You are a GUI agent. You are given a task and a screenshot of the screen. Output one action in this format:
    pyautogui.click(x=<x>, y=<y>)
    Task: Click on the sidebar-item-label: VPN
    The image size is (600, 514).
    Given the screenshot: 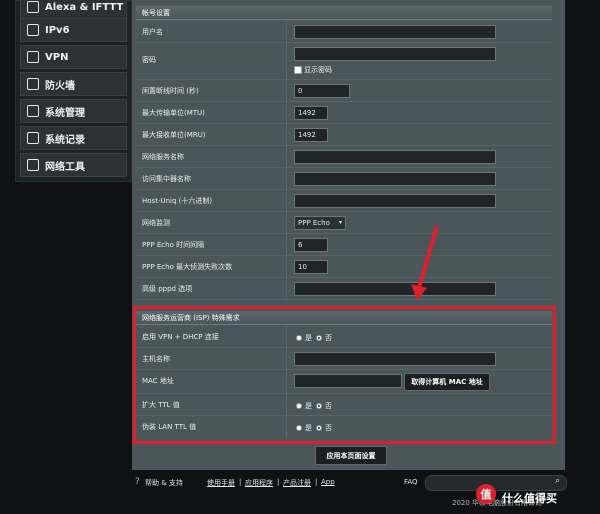 What is the action you would take?
    pyautogui.click(x=57, y=57)
    